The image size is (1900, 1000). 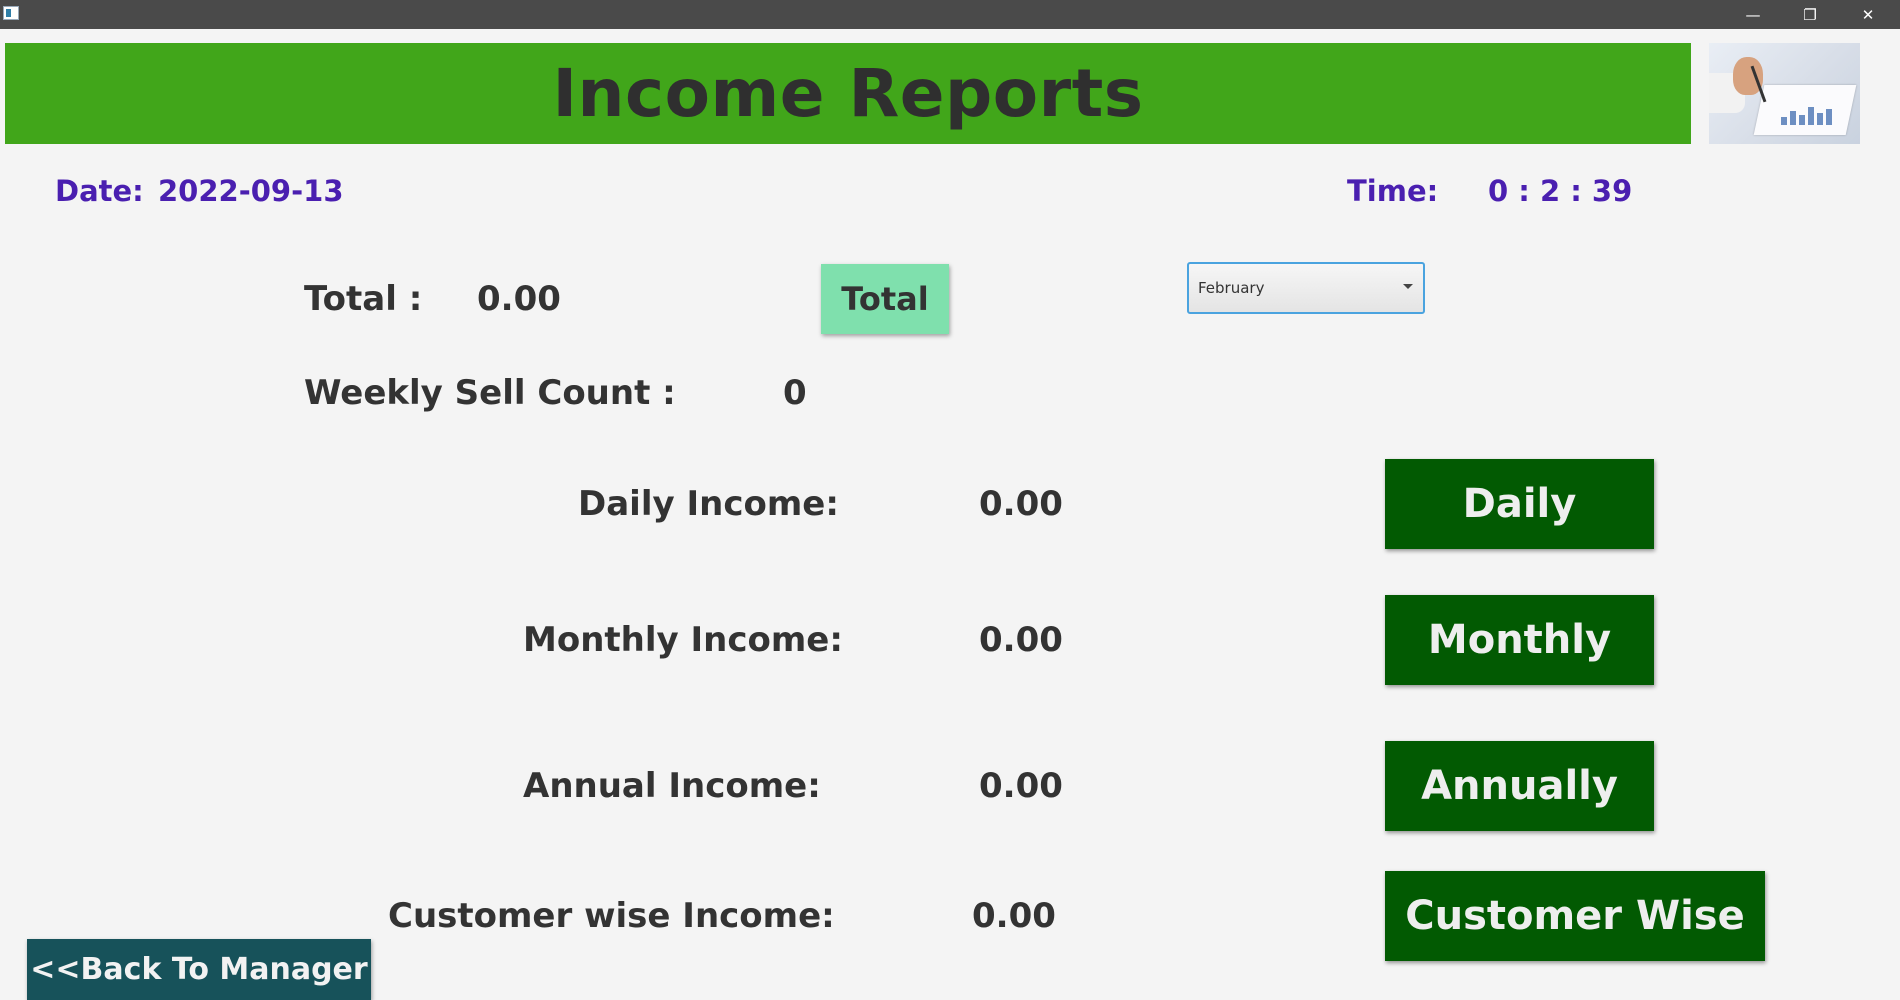 I want to click on minimize-button: —, so click(x=1753, y=14).